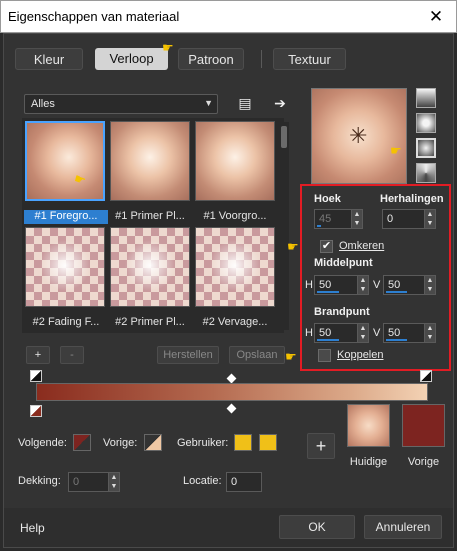 This screenshot has height=551, width=457. Describe the element at coordinates (188, 355) in the screenshot. I see `reset-button: Herstellen` at that location.